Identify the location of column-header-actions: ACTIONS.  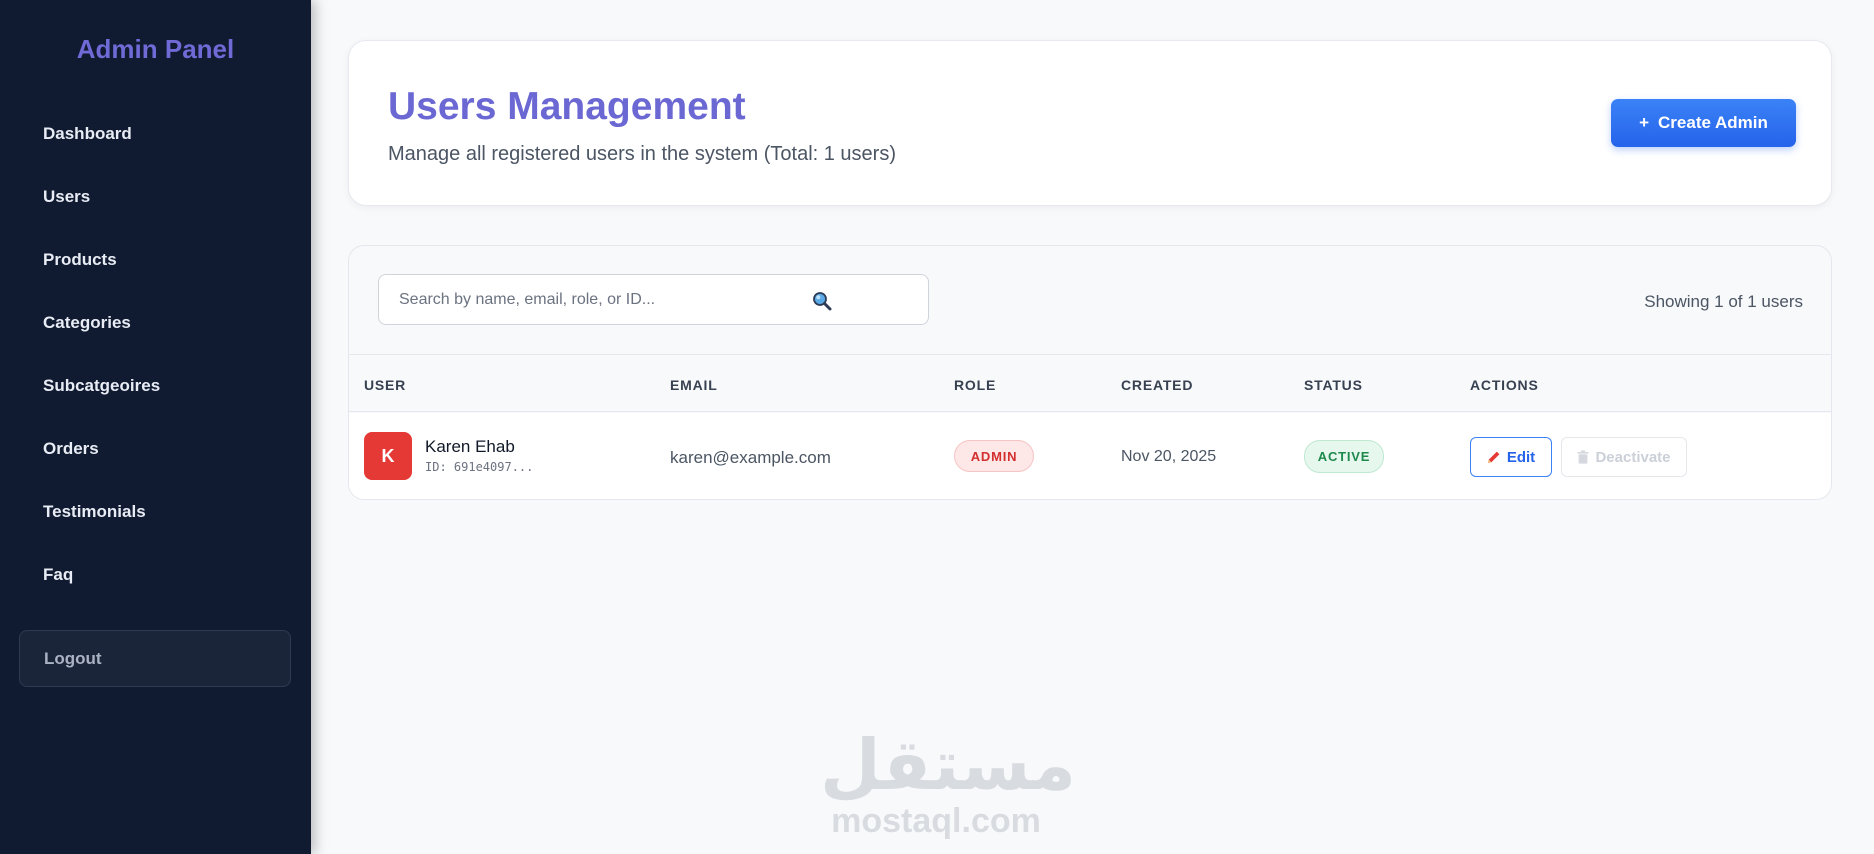
(1504, 385).